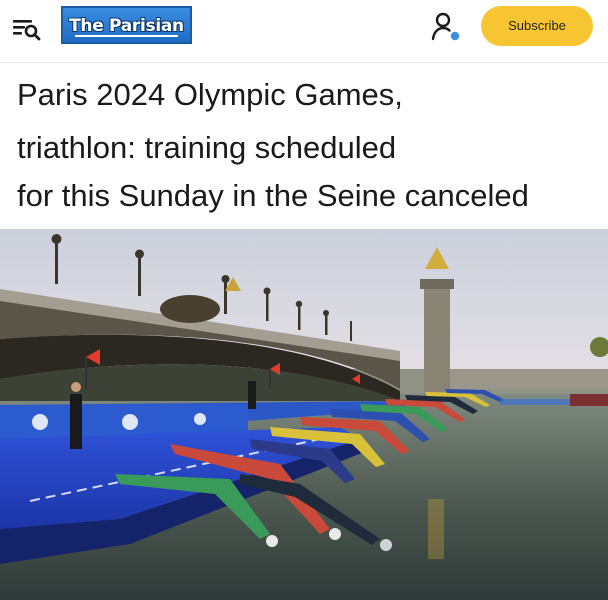 This screenshot has width=608, height=600. What do you see at coordinates (126, 36) in the screenshot?
I see `logo-underline` at bounding box center [126, 36].